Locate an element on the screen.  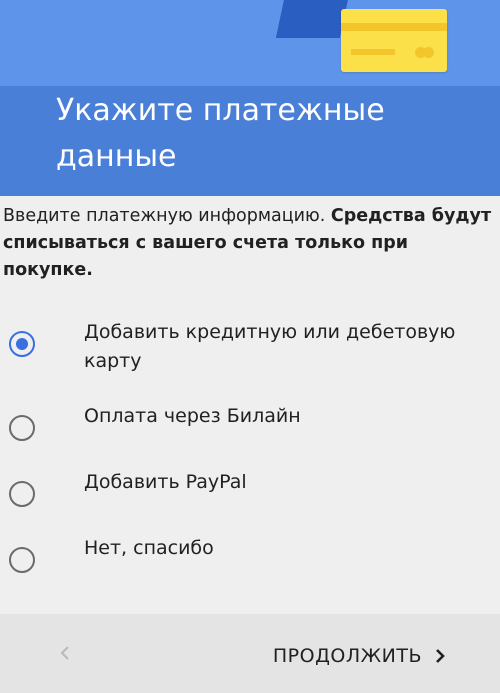
card-stripe is located at coordinates (394, 27).